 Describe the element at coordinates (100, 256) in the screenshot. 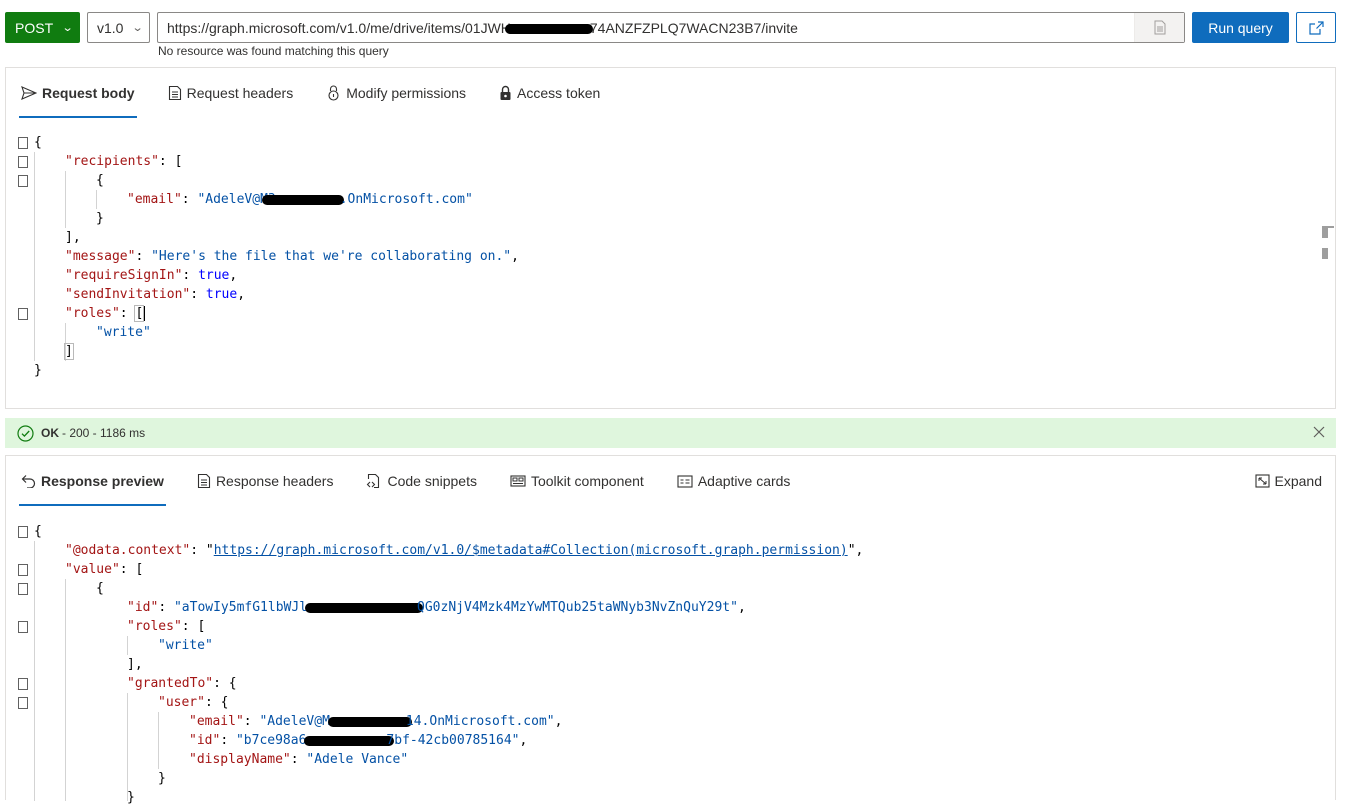

I see `json-key: "message"` at that location.